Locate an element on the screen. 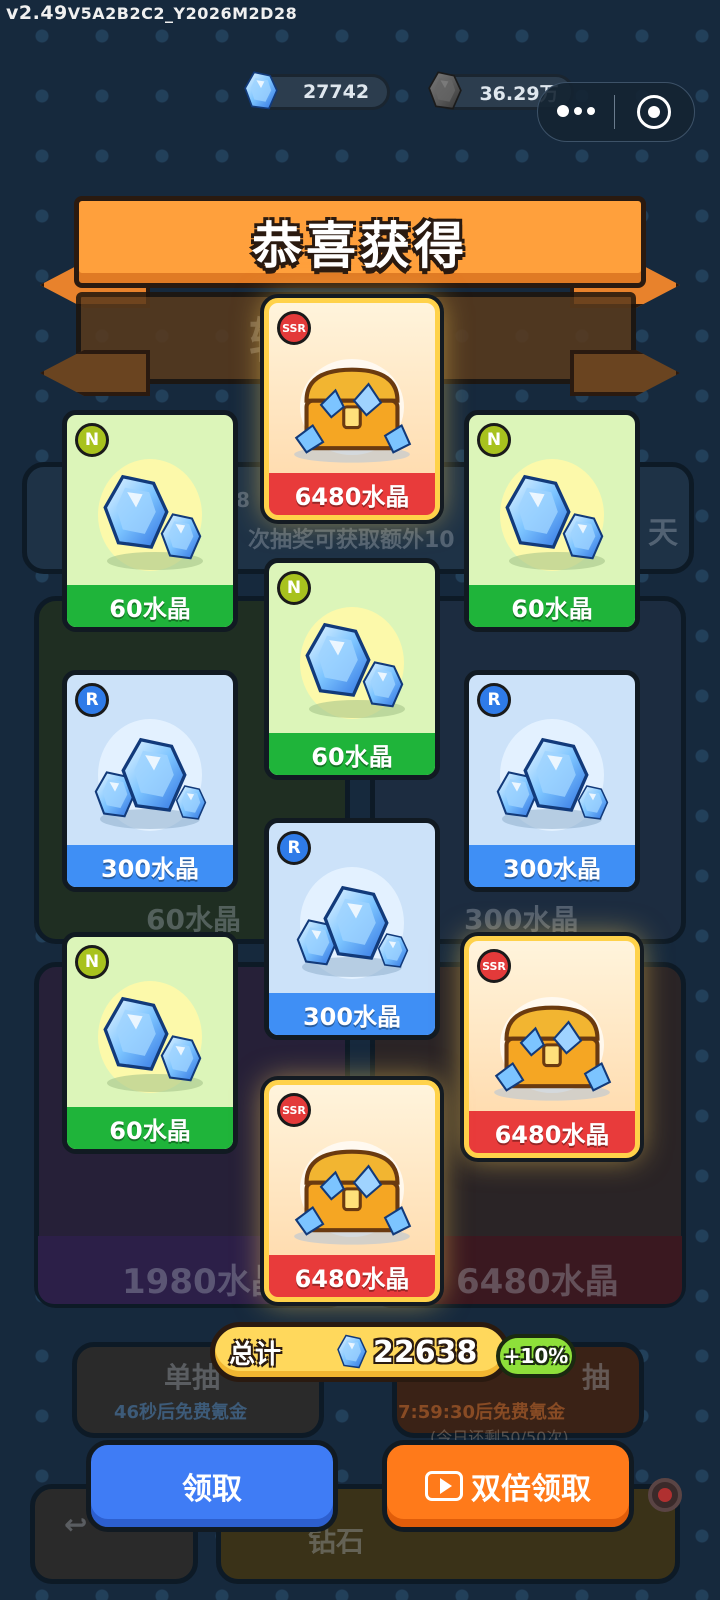  miniprogram-capsule is located at coordinates (616, 112).